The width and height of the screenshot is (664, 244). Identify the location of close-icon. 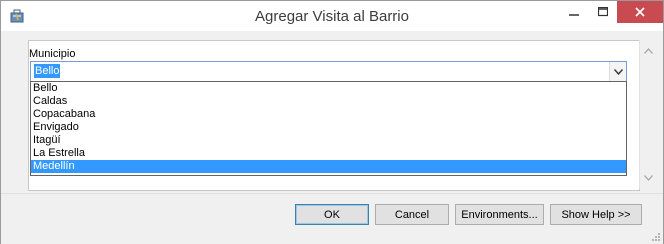
(640, 12).